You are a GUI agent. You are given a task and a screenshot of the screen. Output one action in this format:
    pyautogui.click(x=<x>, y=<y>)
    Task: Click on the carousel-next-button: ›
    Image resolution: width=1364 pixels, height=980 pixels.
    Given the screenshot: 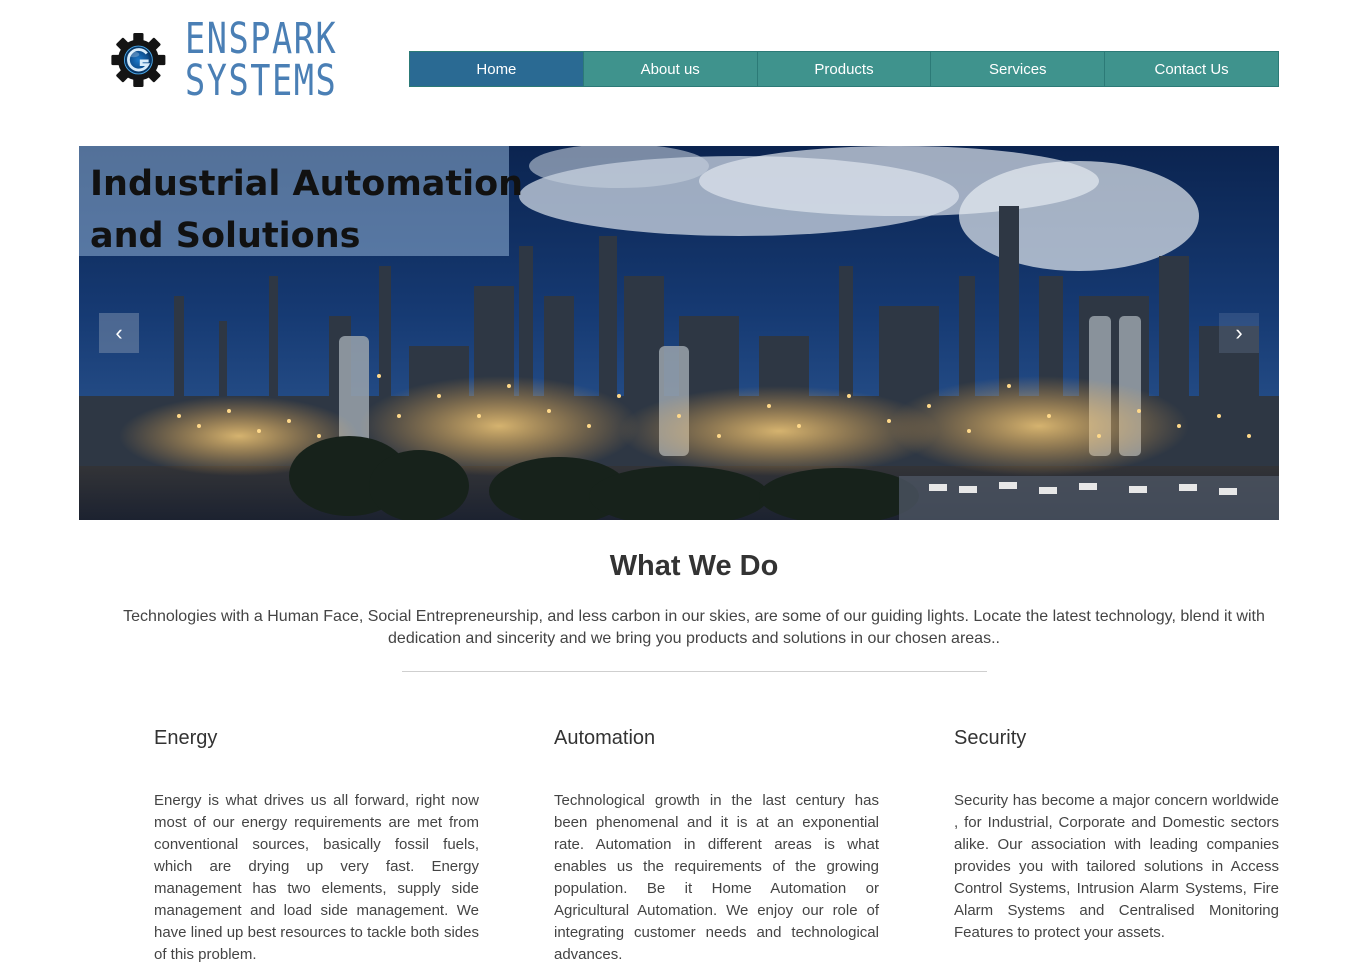 What is the action you would take?
    pyautogui.click(x=1239, y=333)
    